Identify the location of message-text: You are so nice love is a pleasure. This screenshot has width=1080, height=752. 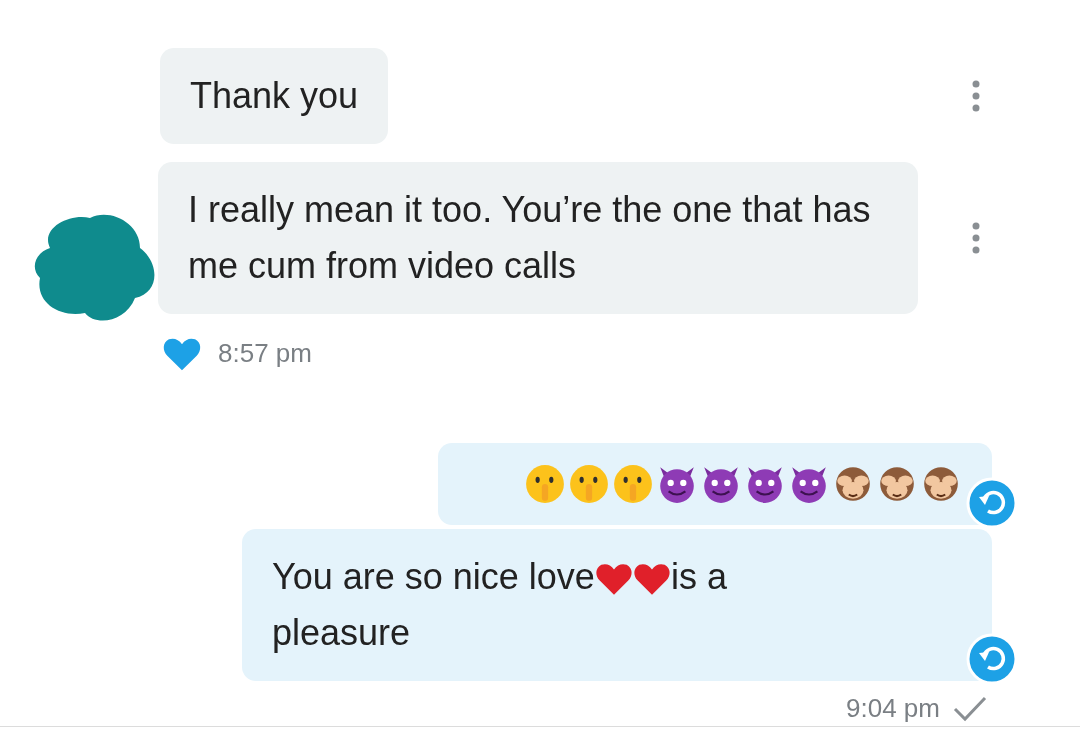
(500, 605).